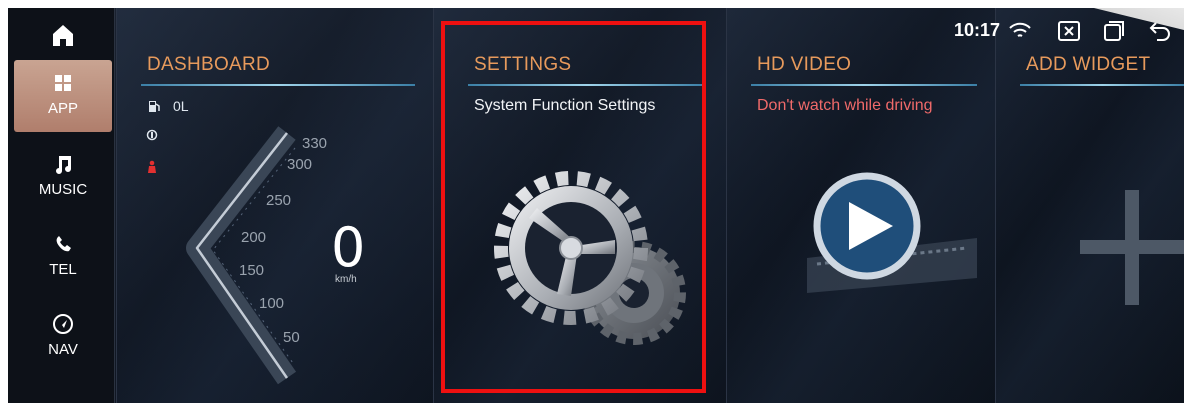  I want to click on fuel-value: 0L, so click(181, 106).